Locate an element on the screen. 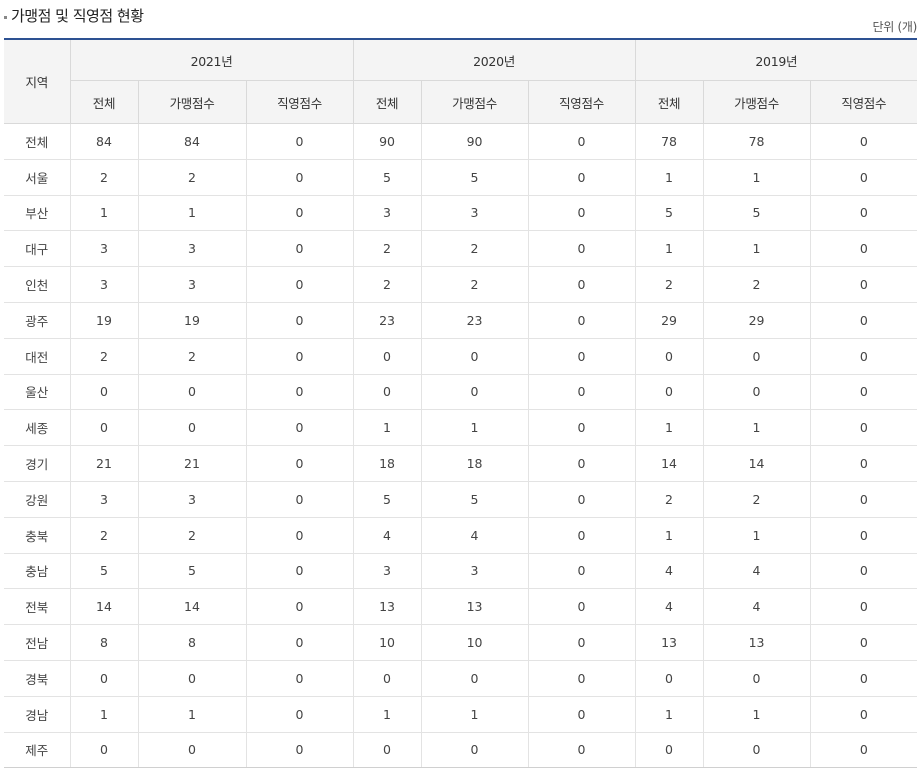 The width and height of the screenshot is (923, 773). table-row: 울산 0 0 0 0 0 0 0 0 0 is located at coordinates (461, 392).